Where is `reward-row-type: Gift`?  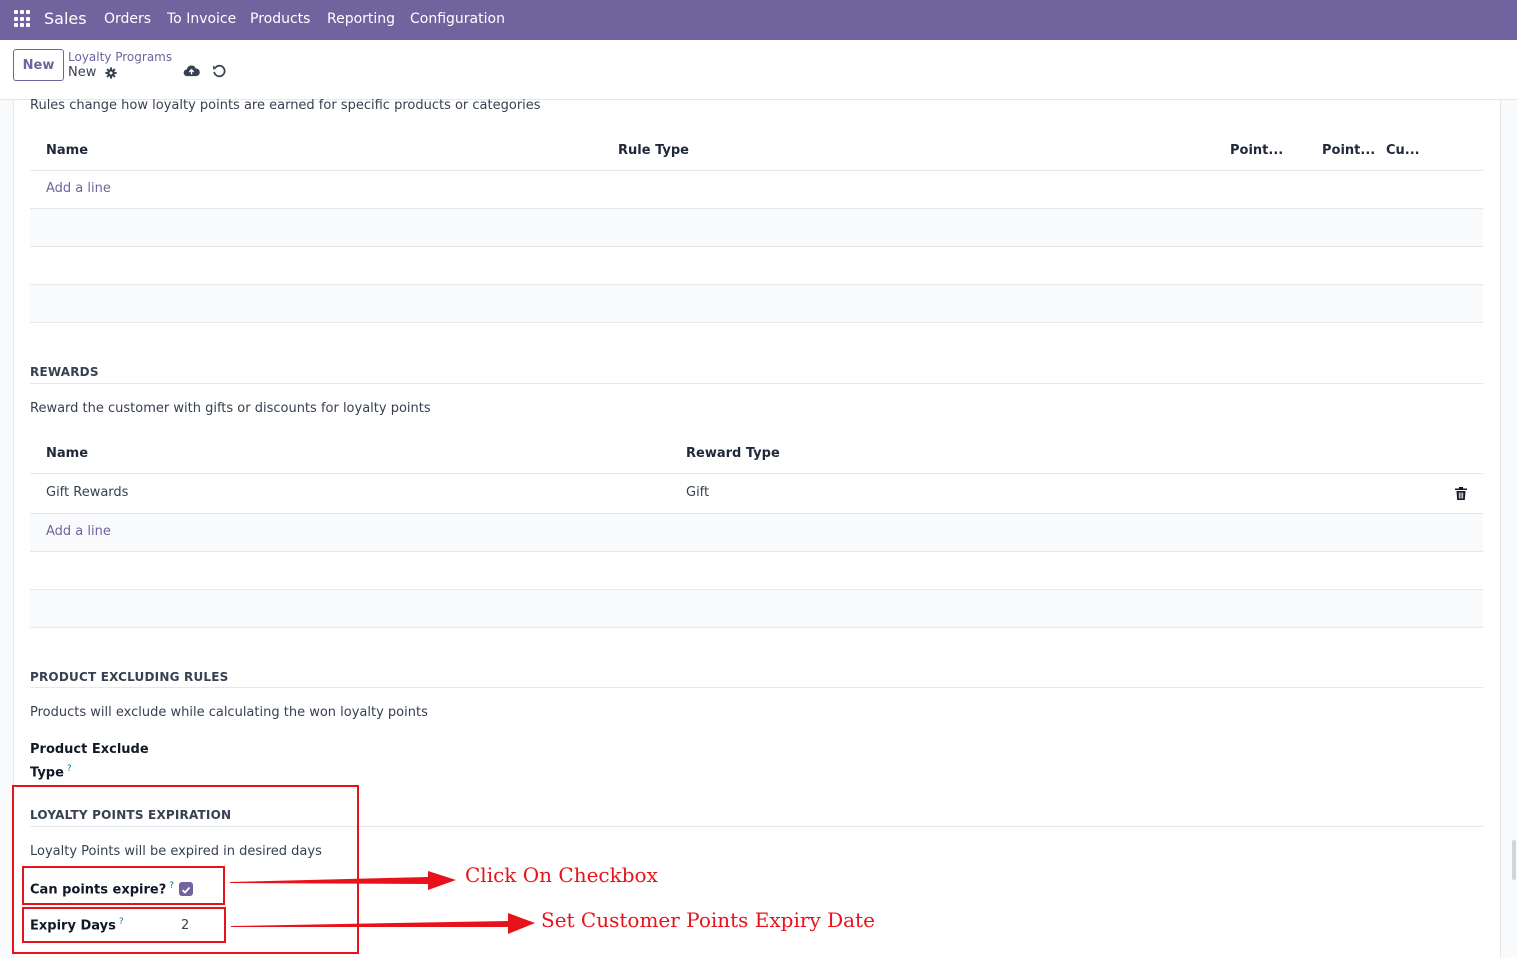
reward-row-type: Gift is located at coordinates (697, 492).